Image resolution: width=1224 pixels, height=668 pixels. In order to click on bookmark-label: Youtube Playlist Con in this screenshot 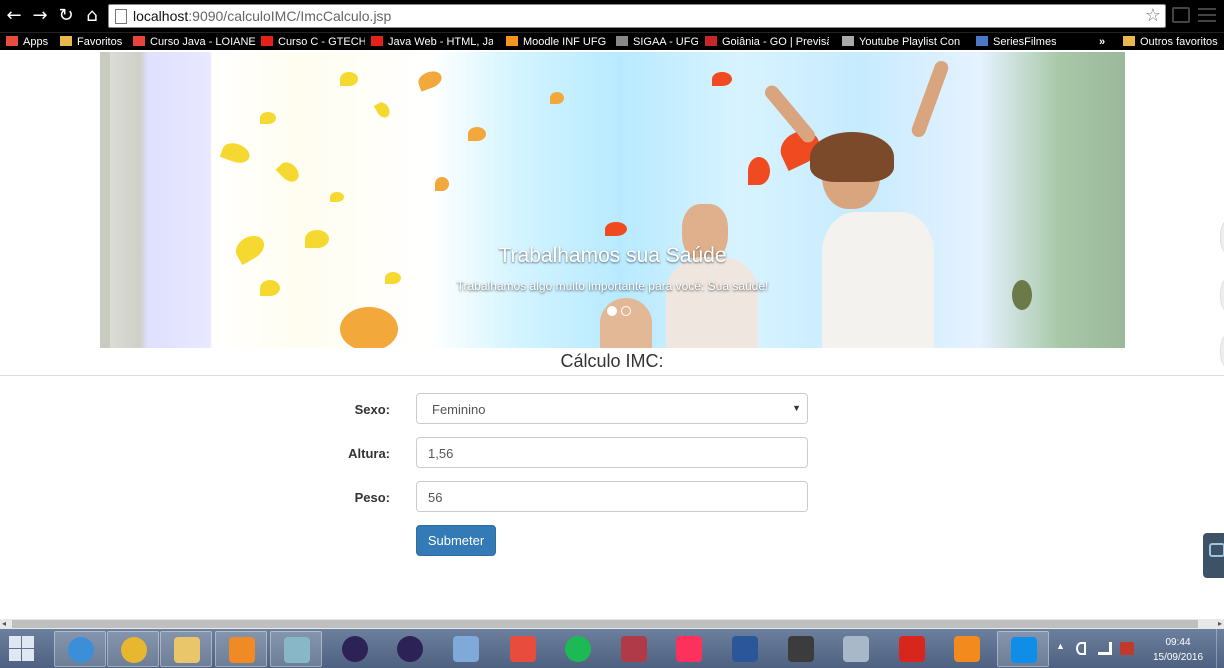, I will do `click(910, 42)`.